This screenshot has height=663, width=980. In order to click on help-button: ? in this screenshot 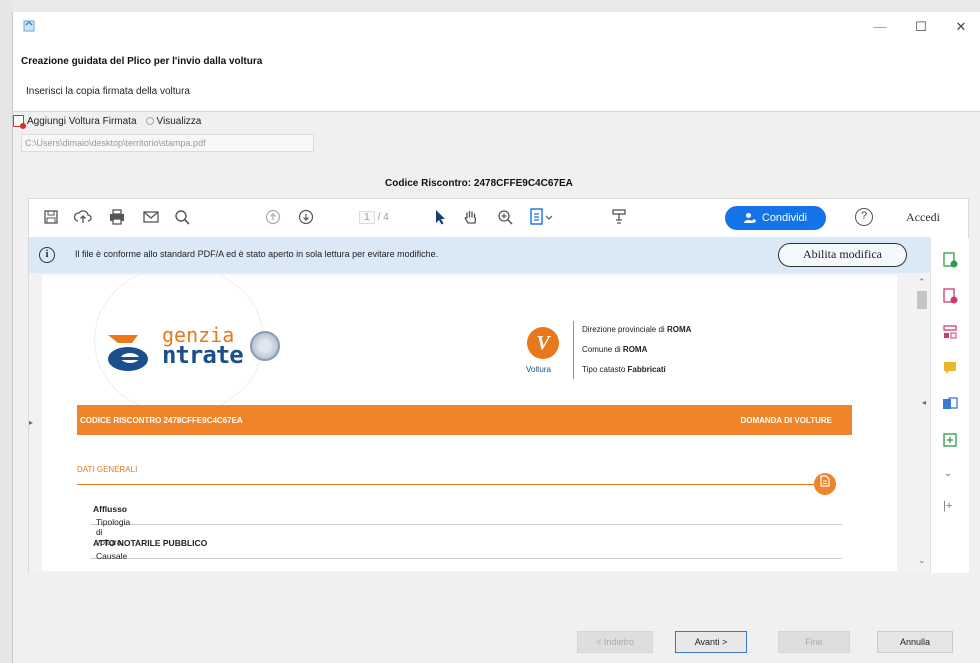, I will do `click(864, 217)`.